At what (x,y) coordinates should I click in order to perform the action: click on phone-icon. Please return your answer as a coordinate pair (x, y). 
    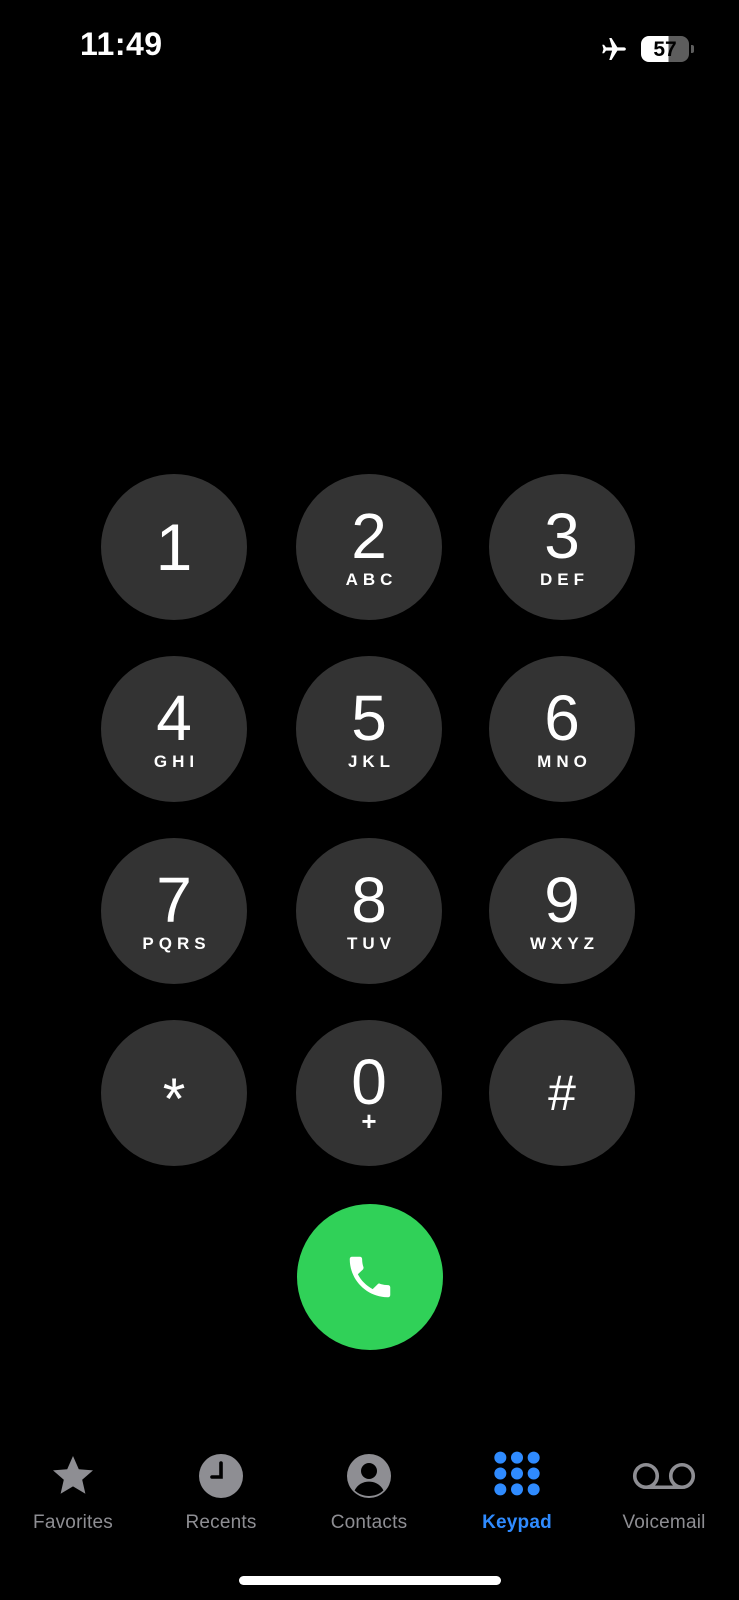
    Looking at the image, I should click on (370, 1277).